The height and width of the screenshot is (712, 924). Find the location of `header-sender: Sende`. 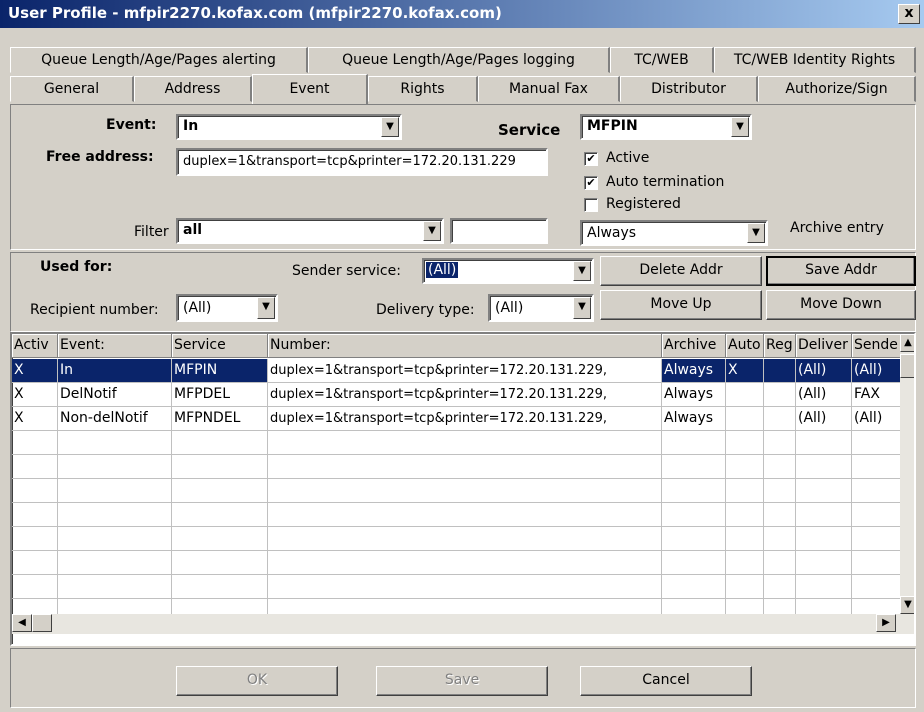

header-sender: Sende is located at coordinates (877, 346).